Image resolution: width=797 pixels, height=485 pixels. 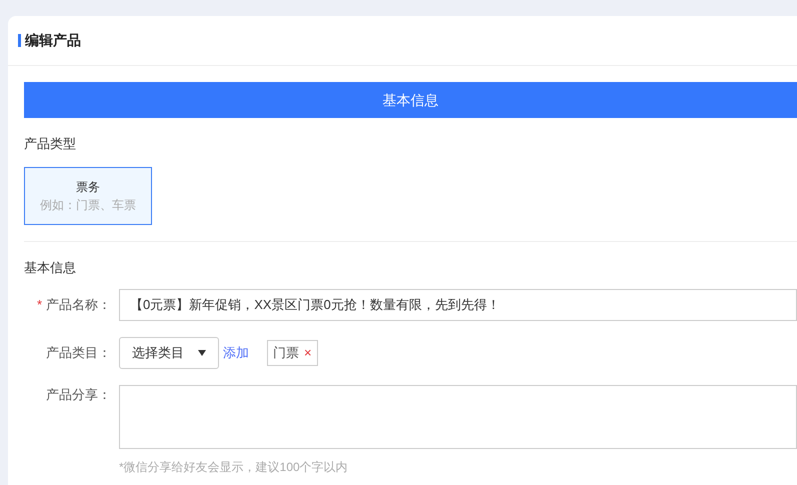 What do you see at coordinates (308, 353) in the screenshot?
I see `tag-remove: ×` at bounding box center [308, 353].